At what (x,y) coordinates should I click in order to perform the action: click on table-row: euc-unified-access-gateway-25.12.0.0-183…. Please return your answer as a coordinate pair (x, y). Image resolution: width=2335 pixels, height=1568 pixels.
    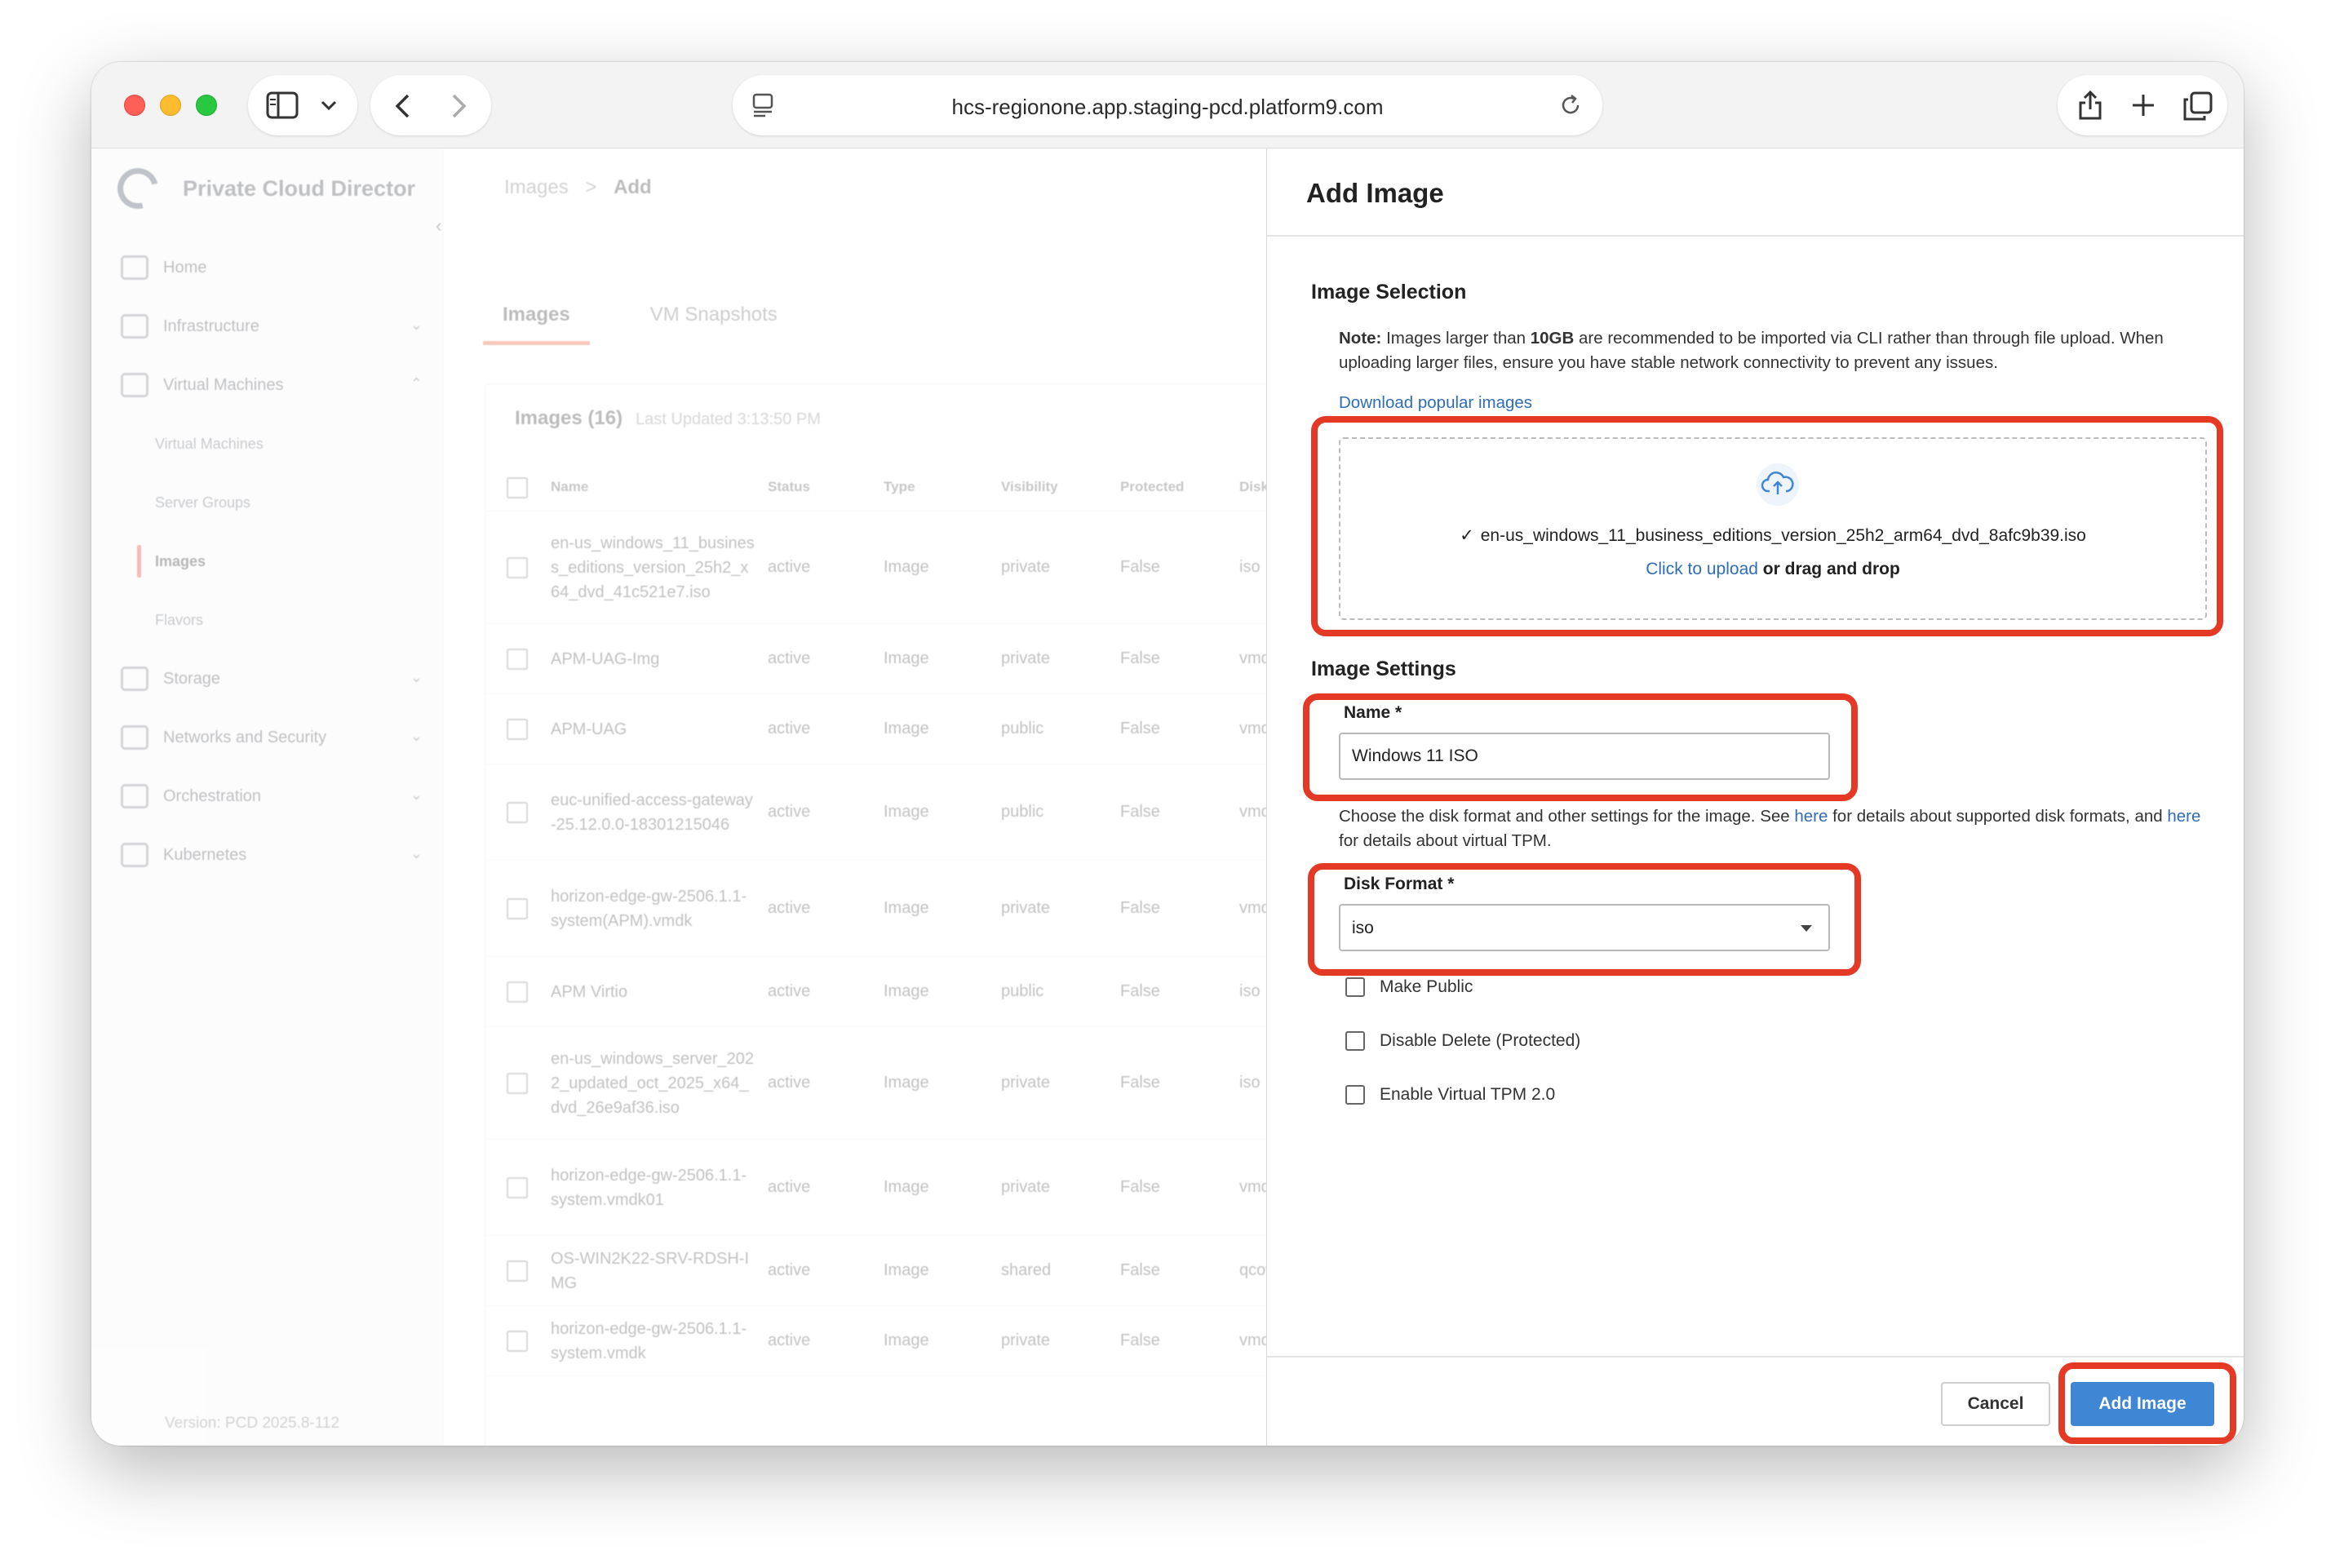
    Looking at the image, I should click on (884, 812).